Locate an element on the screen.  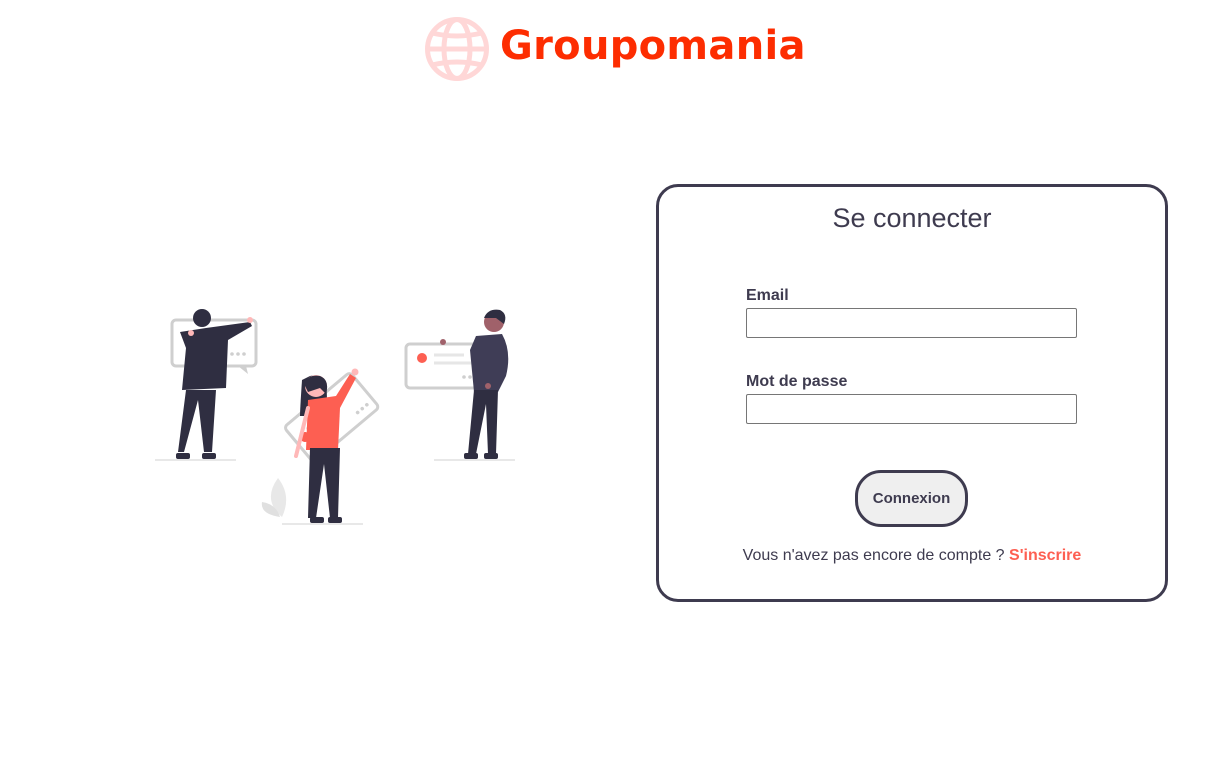
email-field is located at coordinates (911, 323).